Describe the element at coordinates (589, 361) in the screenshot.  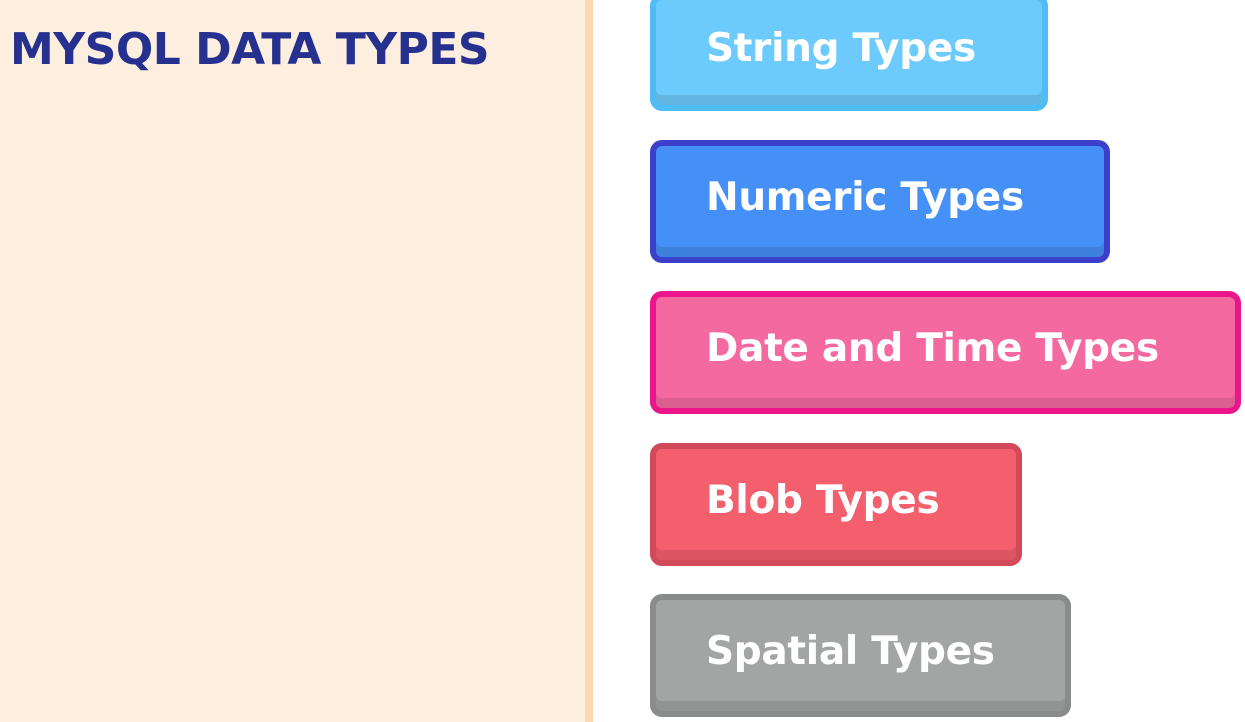
I see `panel-divider` at that location.